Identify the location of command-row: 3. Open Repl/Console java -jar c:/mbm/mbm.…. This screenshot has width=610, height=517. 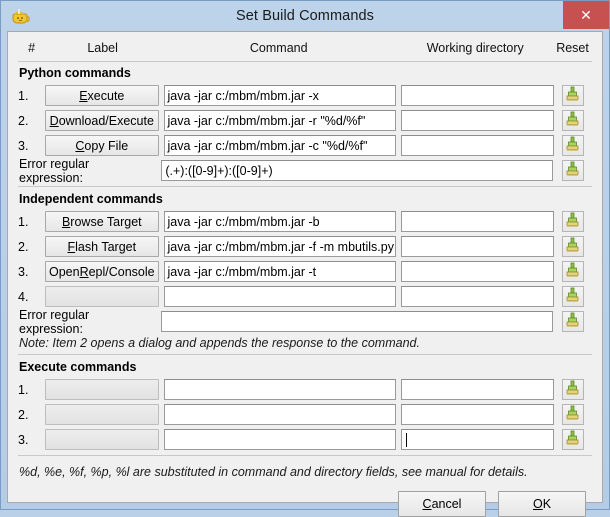
(305, 271).